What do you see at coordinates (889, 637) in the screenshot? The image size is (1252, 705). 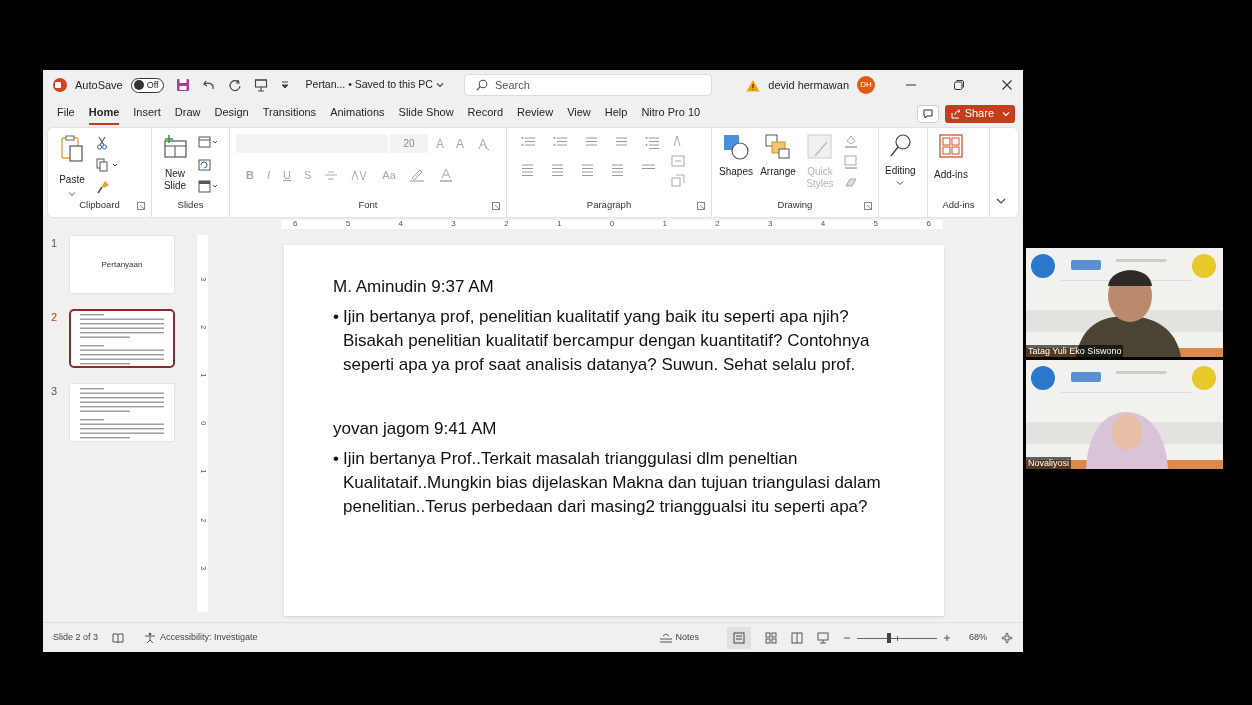 I see `zoom-slider-thumb` at bounding box center [889, 637].